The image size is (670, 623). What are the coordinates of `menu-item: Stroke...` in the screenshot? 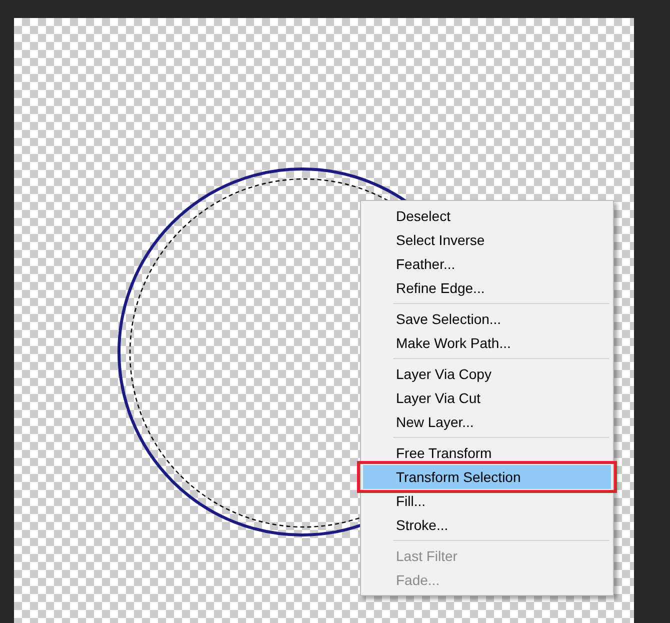 It's located at (487, 525).